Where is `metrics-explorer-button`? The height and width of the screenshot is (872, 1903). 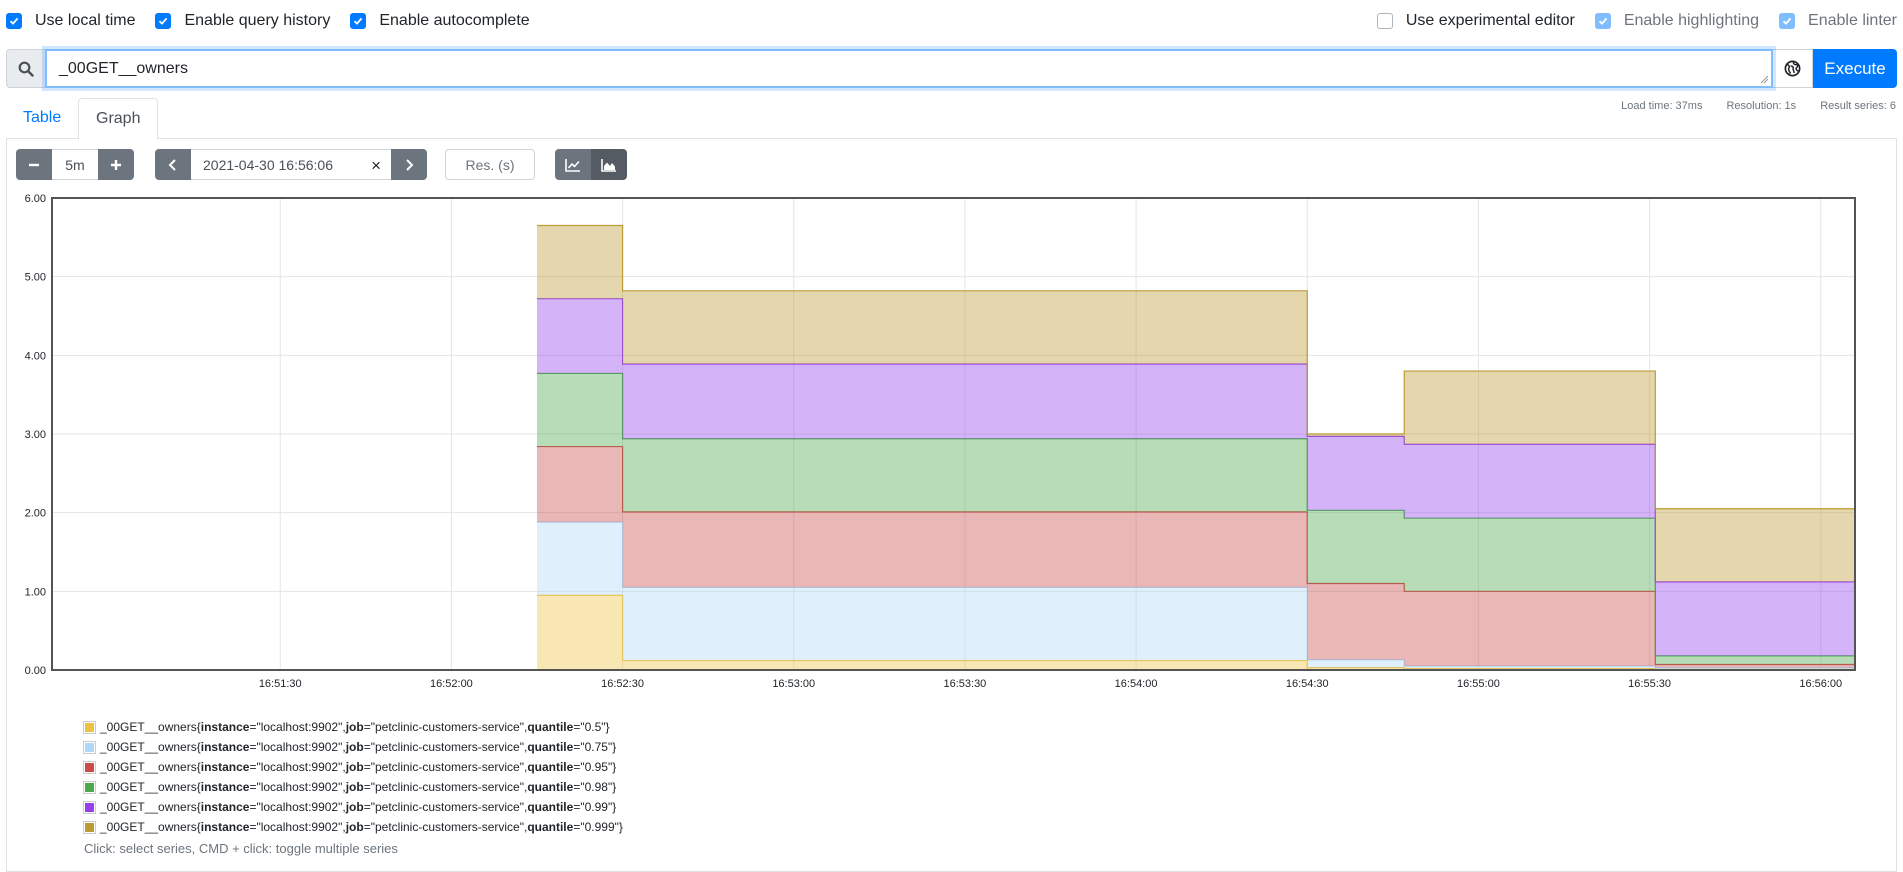 metrics-explorer-button is located at coordinates (1793, 68).